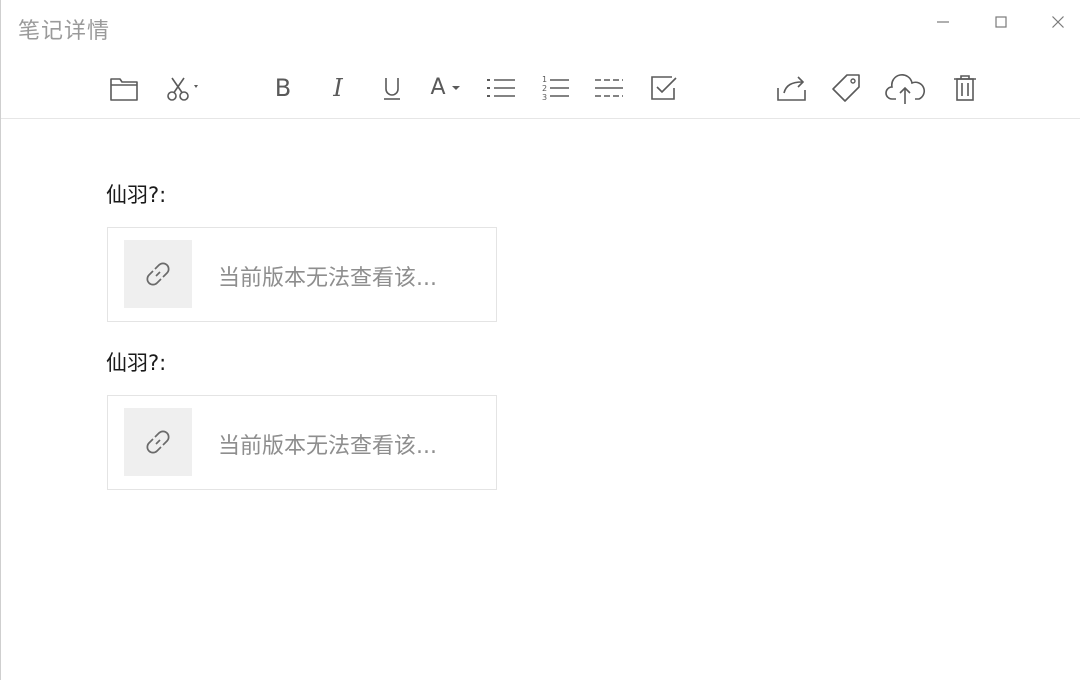 The height and width of the screenshot is (680, 1080). I want to click on bullet-list-button, so click(501, 88).